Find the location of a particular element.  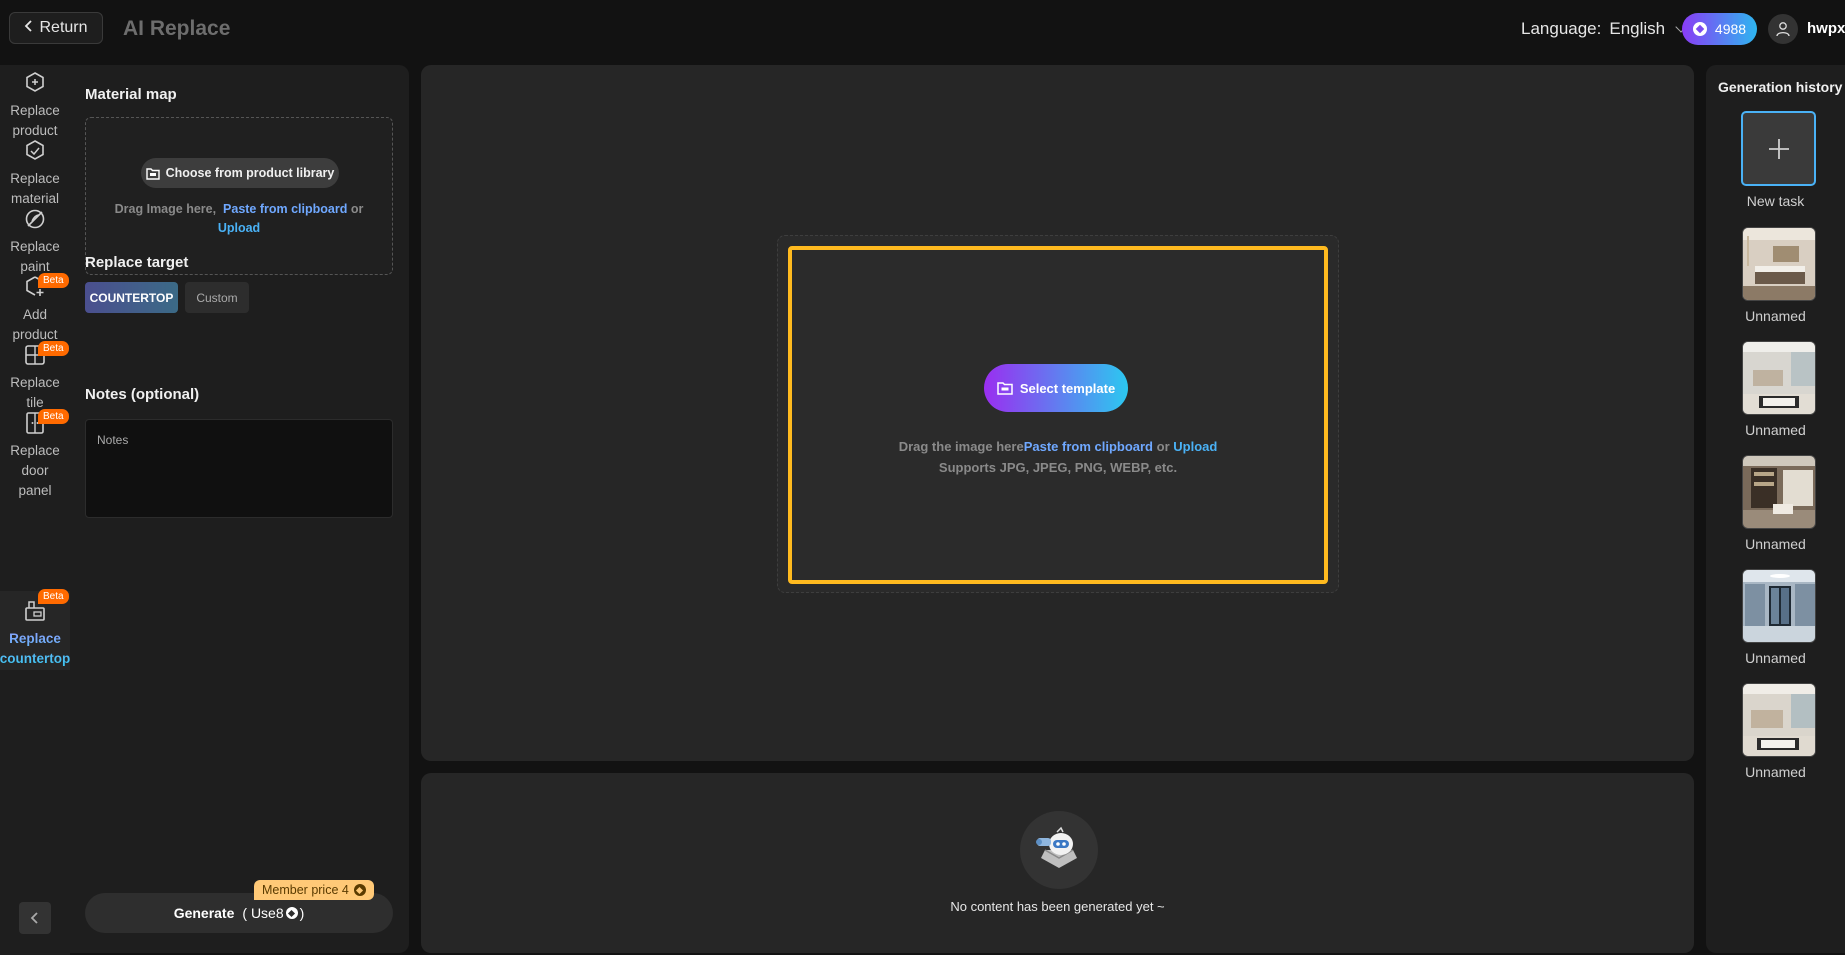

supported-formats: Supports JPG, JPEG, PNG, WEBP, etc. is located at coordinates (1058, 467).